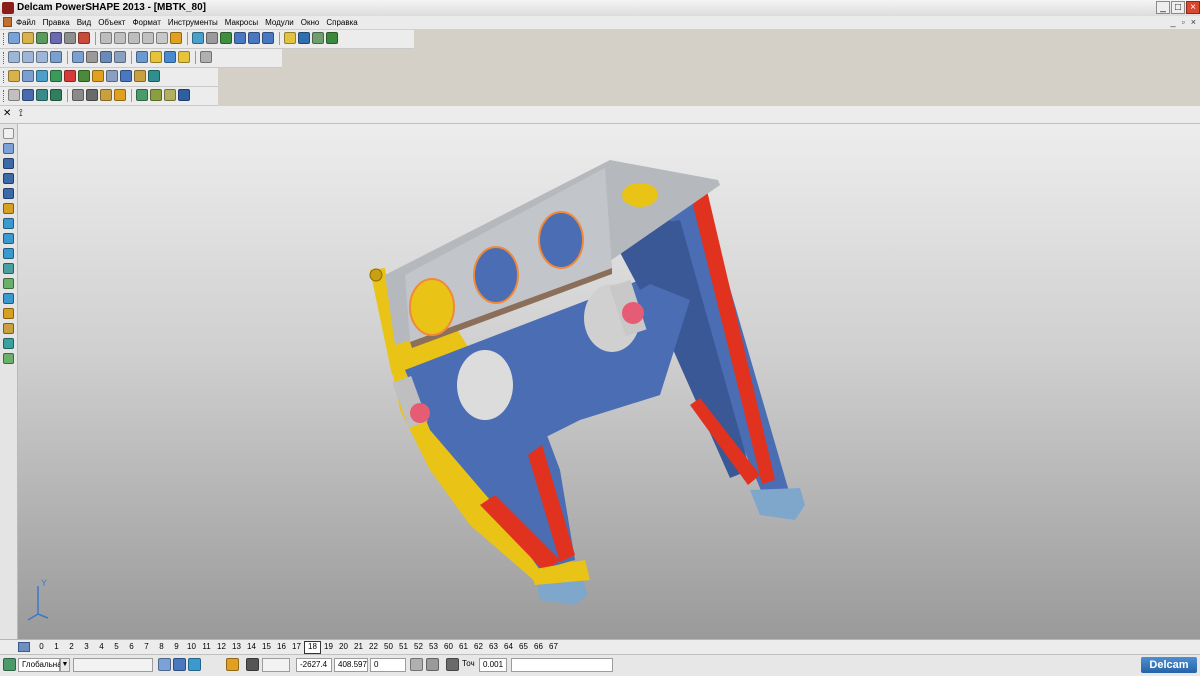 The height and width of the screenshot is (676, 1200). Describe the element at coordinates (71, 647) in the screenshot. I see `level-button: 2` at that location.